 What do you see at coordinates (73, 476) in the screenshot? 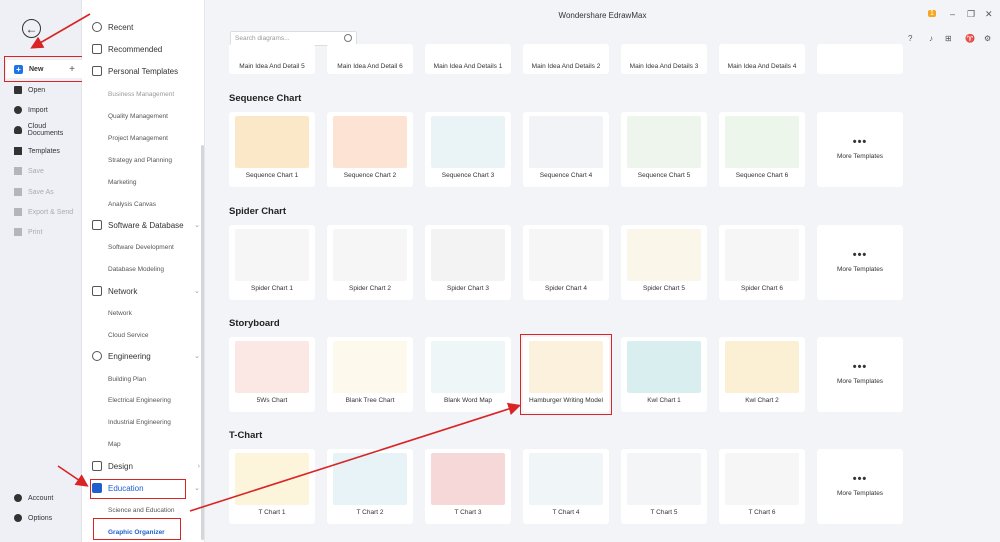
I see `arrow-to-education` at bounding box center [73, 476].